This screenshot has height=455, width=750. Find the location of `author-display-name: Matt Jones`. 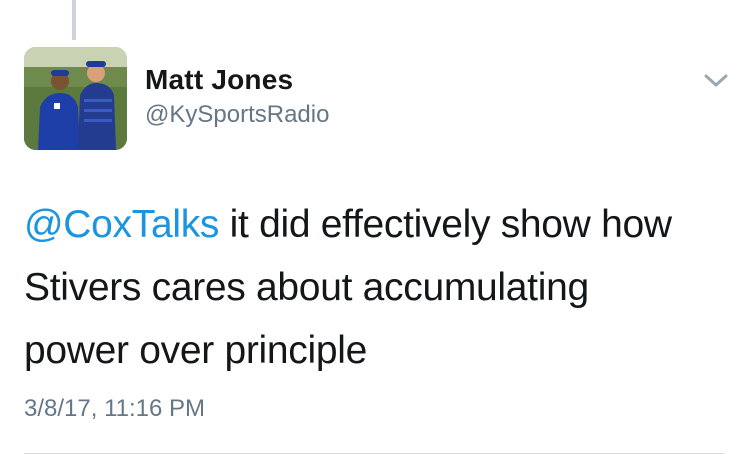

author-display-name: Matt Jones is located at coordinates (219, 80).